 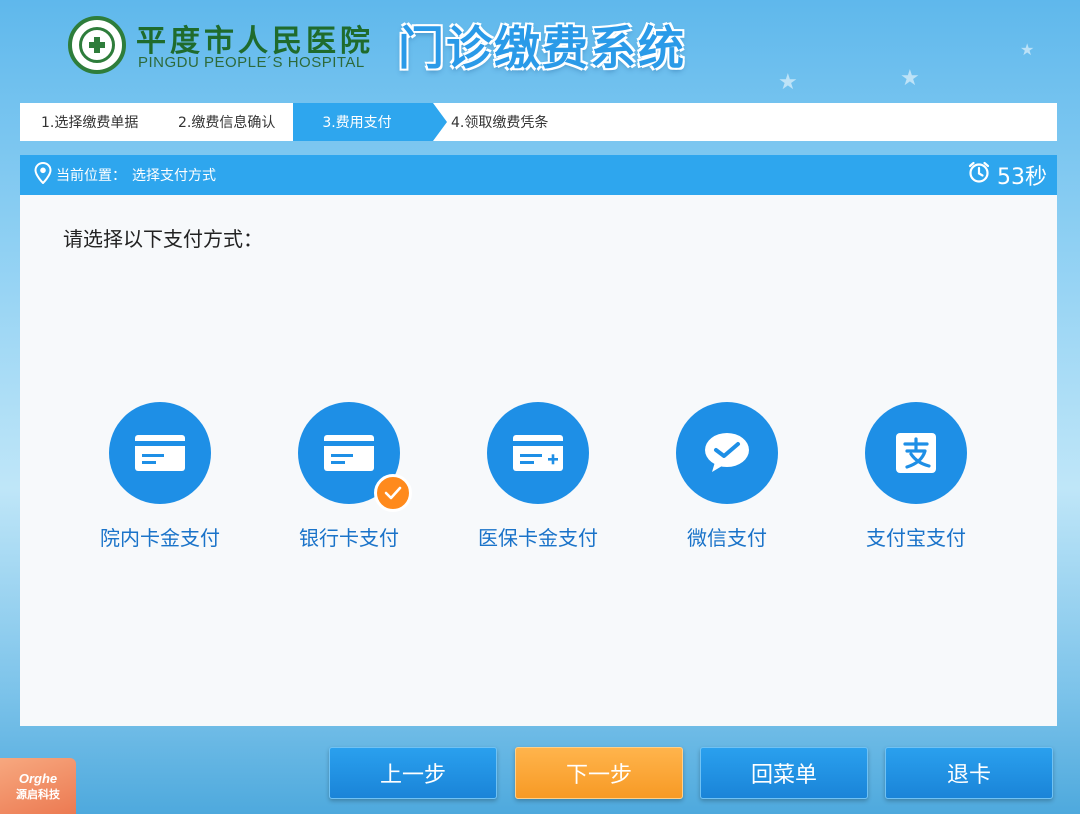 I want to click on step-1: 1.选择缴费单据, so click(x=90, y=123).